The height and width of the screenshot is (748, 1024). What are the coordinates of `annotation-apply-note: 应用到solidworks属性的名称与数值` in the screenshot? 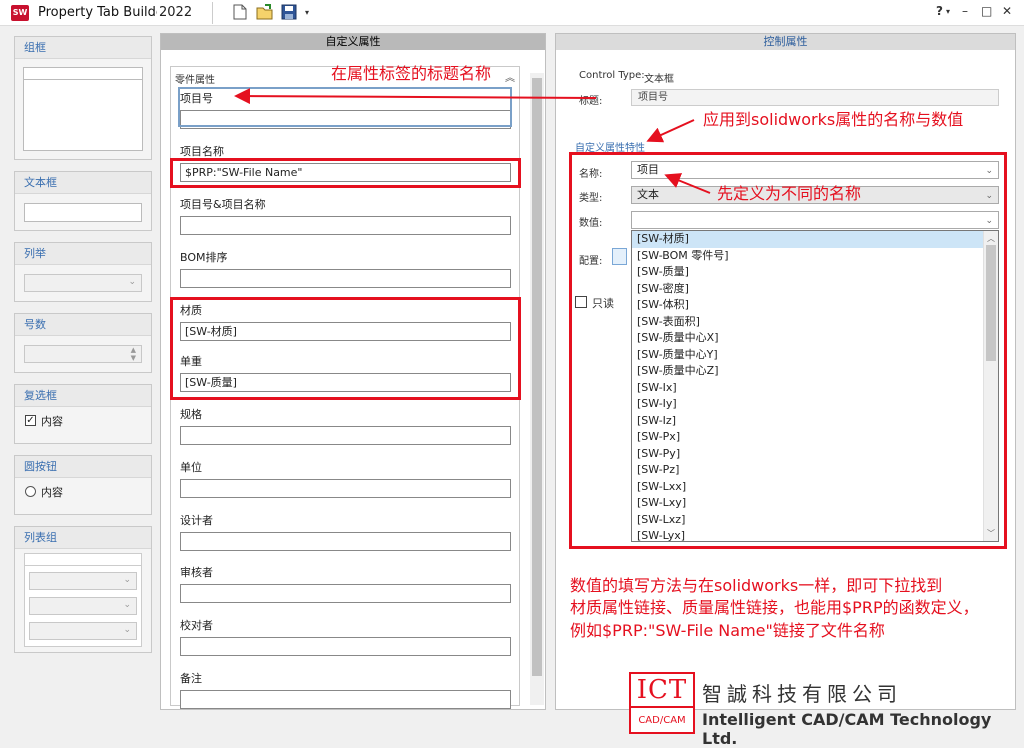 It's located at (833, 119).